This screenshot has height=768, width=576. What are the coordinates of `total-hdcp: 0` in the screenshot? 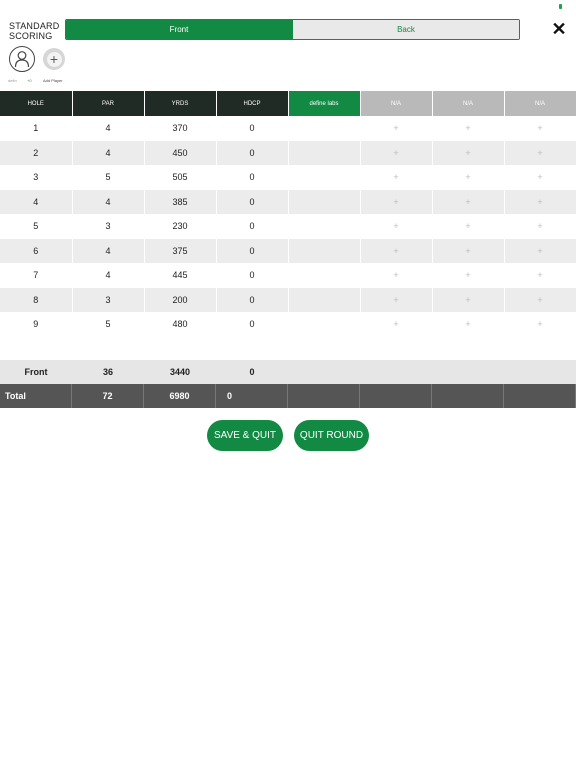 It's located at (252, 396).